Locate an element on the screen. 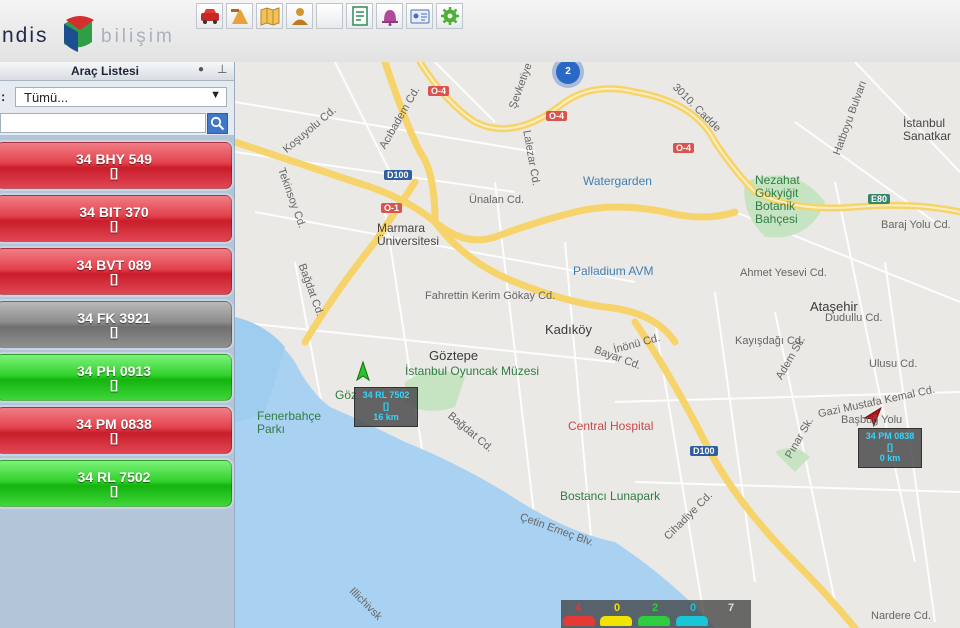 The height and width of the screenshot is (628, 960). vehicle-item: 34 RL 7502[] is located at coordinates (116, 483).